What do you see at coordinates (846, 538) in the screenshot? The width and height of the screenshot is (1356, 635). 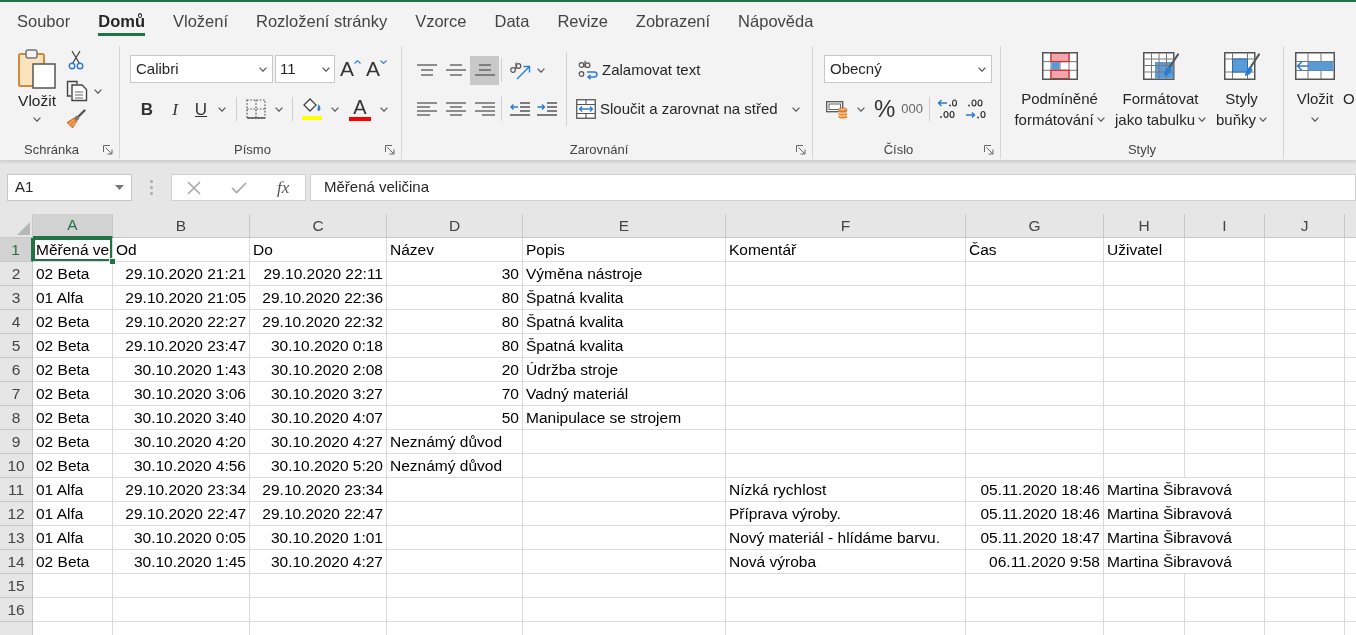 I see `spreadsheet-cell: Nový materiál - hlídáme barvu.` at bounding box center [846, 538].